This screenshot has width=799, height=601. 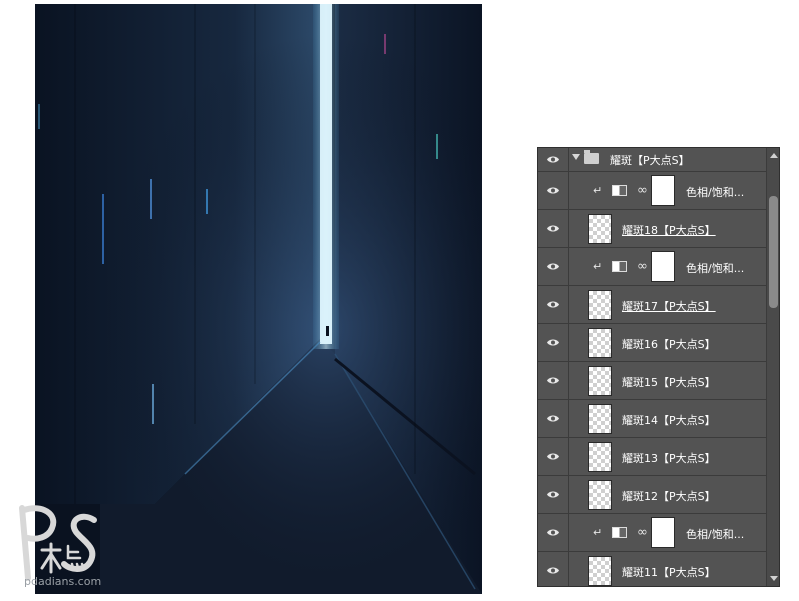 I want to click on scroll-up-arrow-icon, so click(x=774, y=155).